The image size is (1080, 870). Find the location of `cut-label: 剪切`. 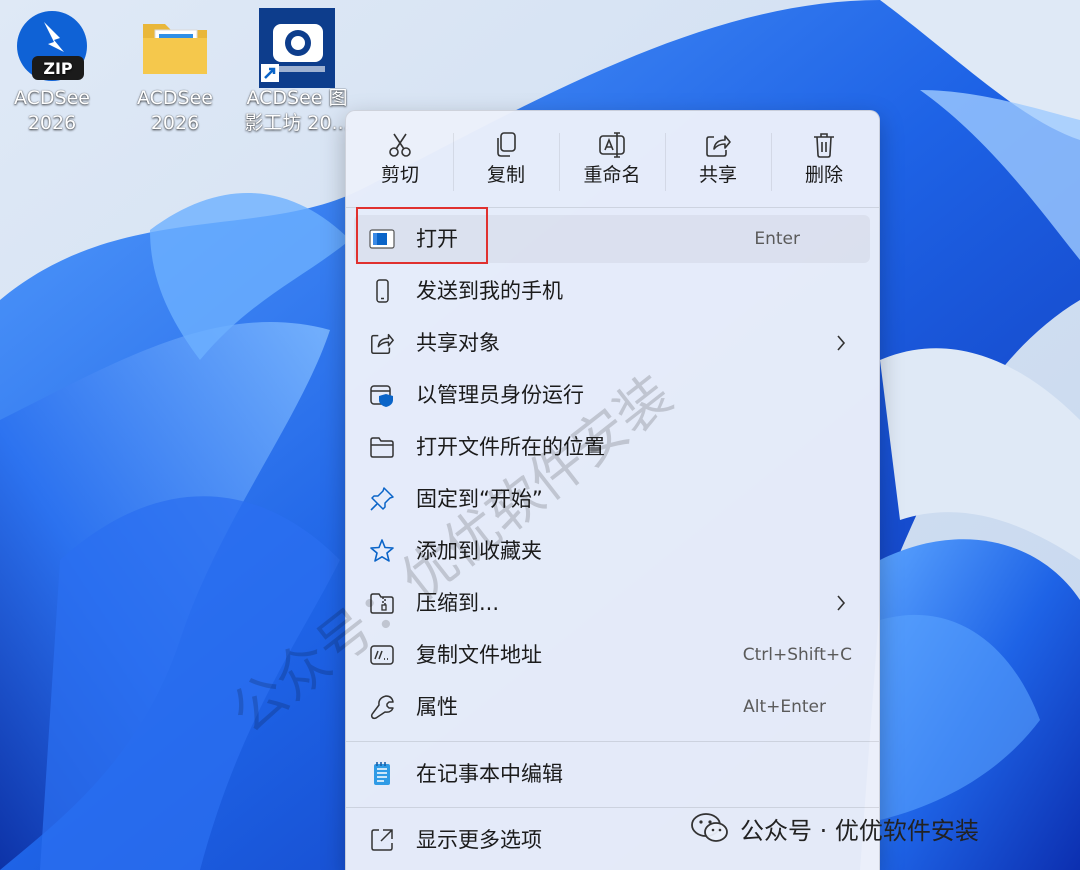

cut-label: 剪切 is located at coordinates (399, 175).